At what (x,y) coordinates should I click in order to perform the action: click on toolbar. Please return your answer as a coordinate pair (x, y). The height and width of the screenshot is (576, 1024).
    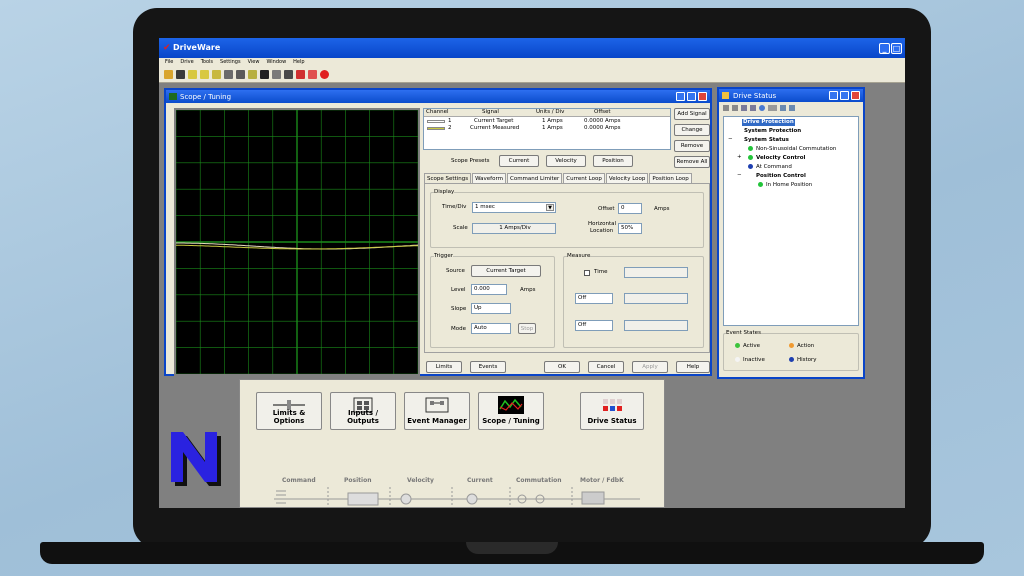
    Looking at the image, I should click on (532, 75).